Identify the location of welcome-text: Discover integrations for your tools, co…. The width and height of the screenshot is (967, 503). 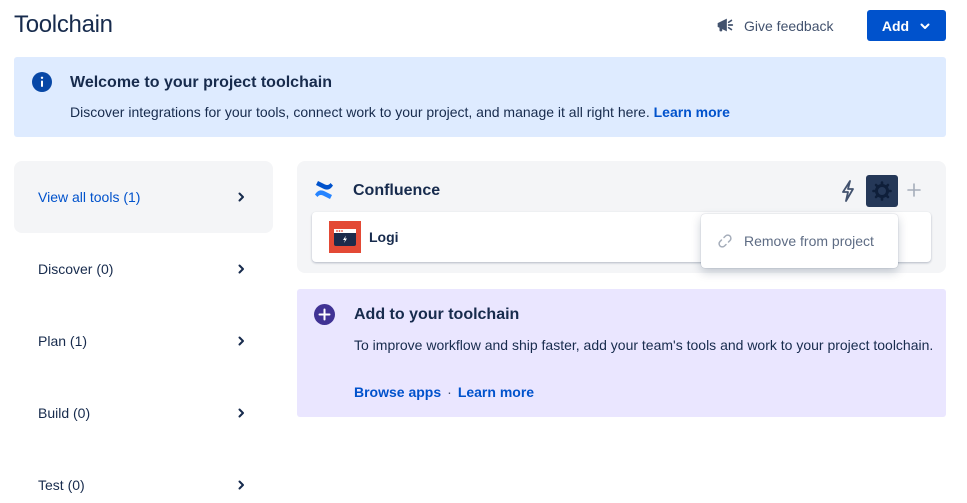
(400, 112).